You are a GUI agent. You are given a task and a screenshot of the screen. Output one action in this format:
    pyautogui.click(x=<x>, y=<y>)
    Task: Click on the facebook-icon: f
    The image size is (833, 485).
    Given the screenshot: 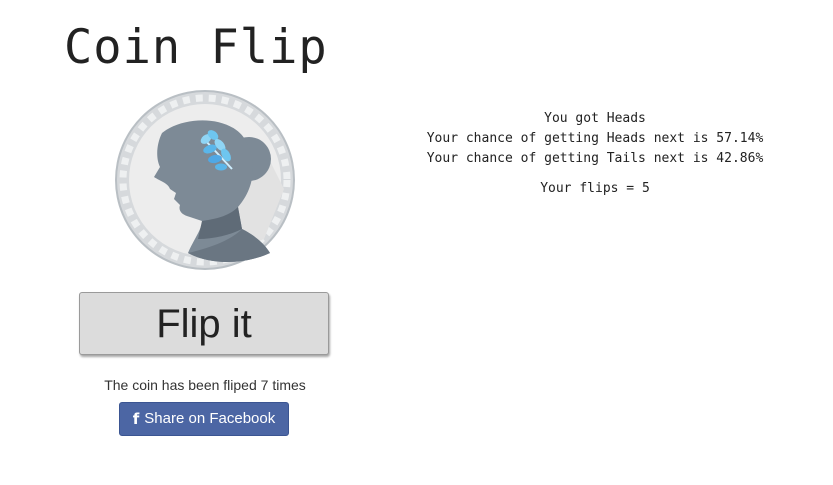 What is the action you would take?
    pyautogui.click(x=136, y=419)
    